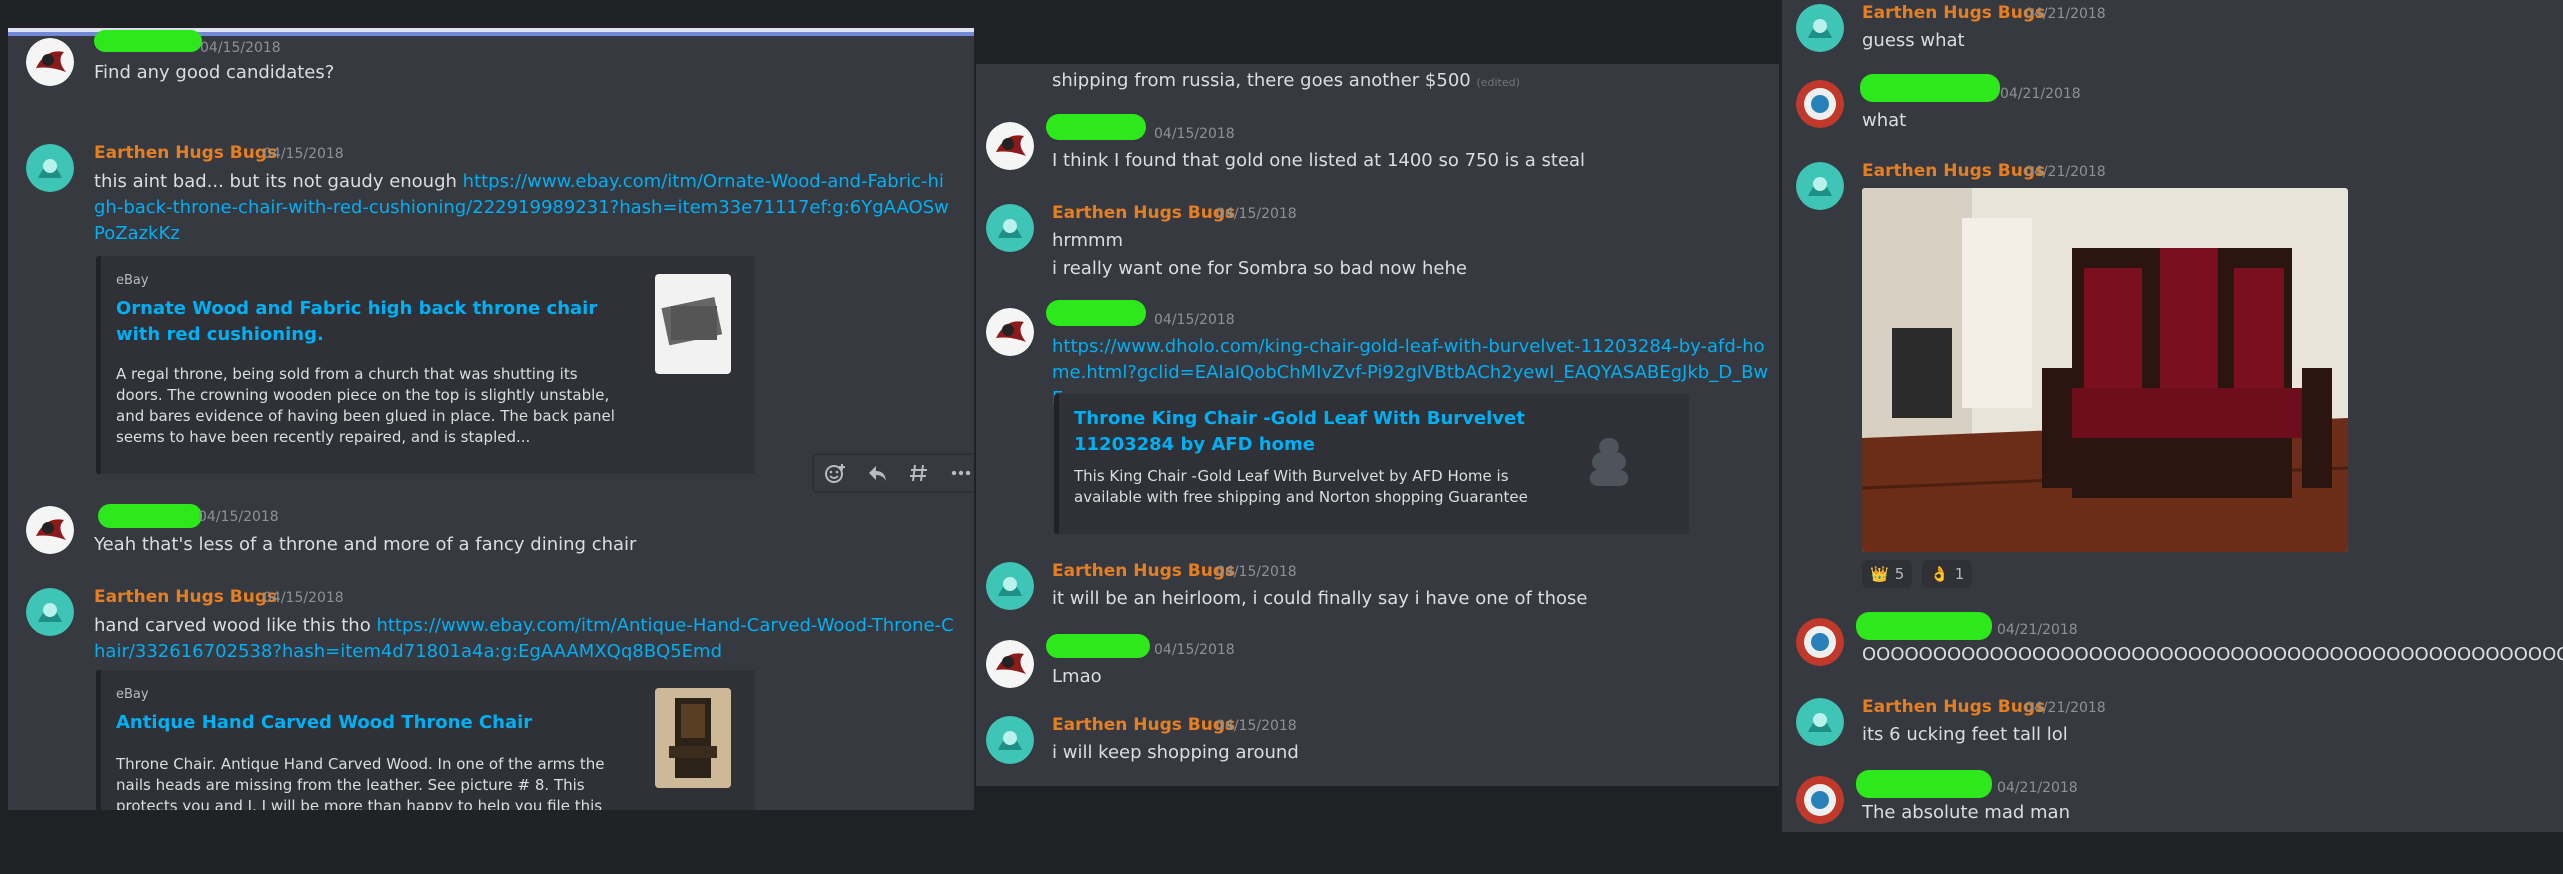 The image size is (2563, 874). Describe the element at coordinates (835, 473) in the screenshot. I see `add-reaction-icon` at that location.